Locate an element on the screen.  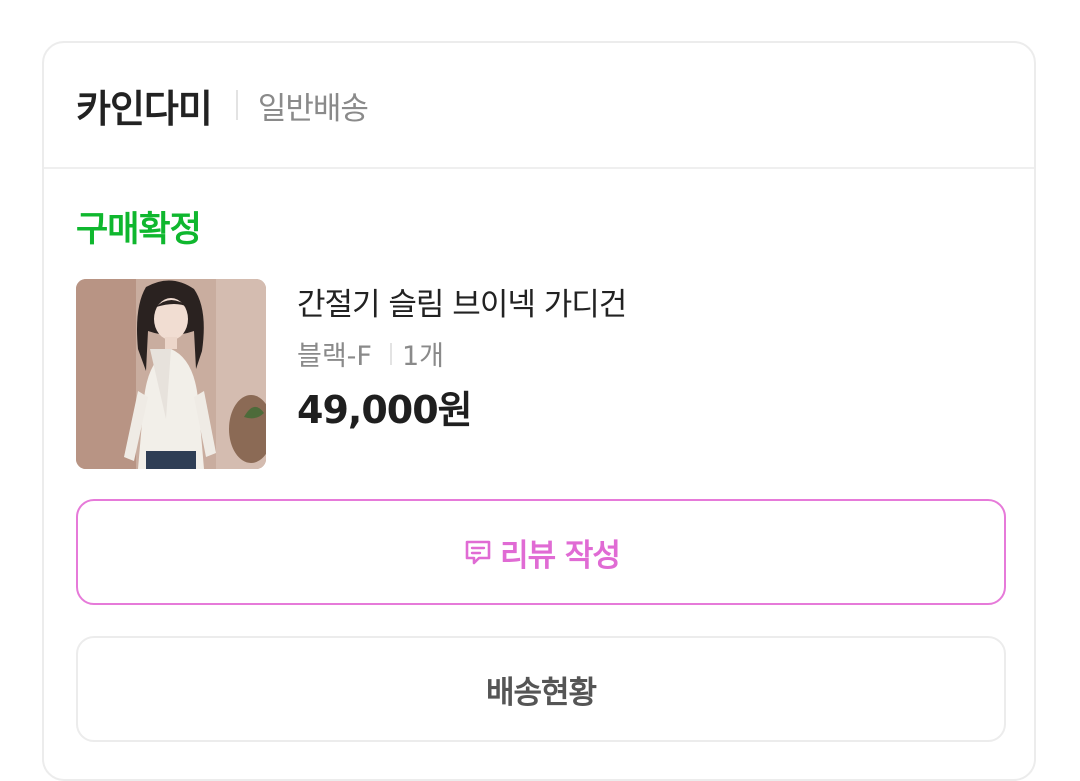
delivery-status-button: 배송현황 is located at coordinates (541, 689).